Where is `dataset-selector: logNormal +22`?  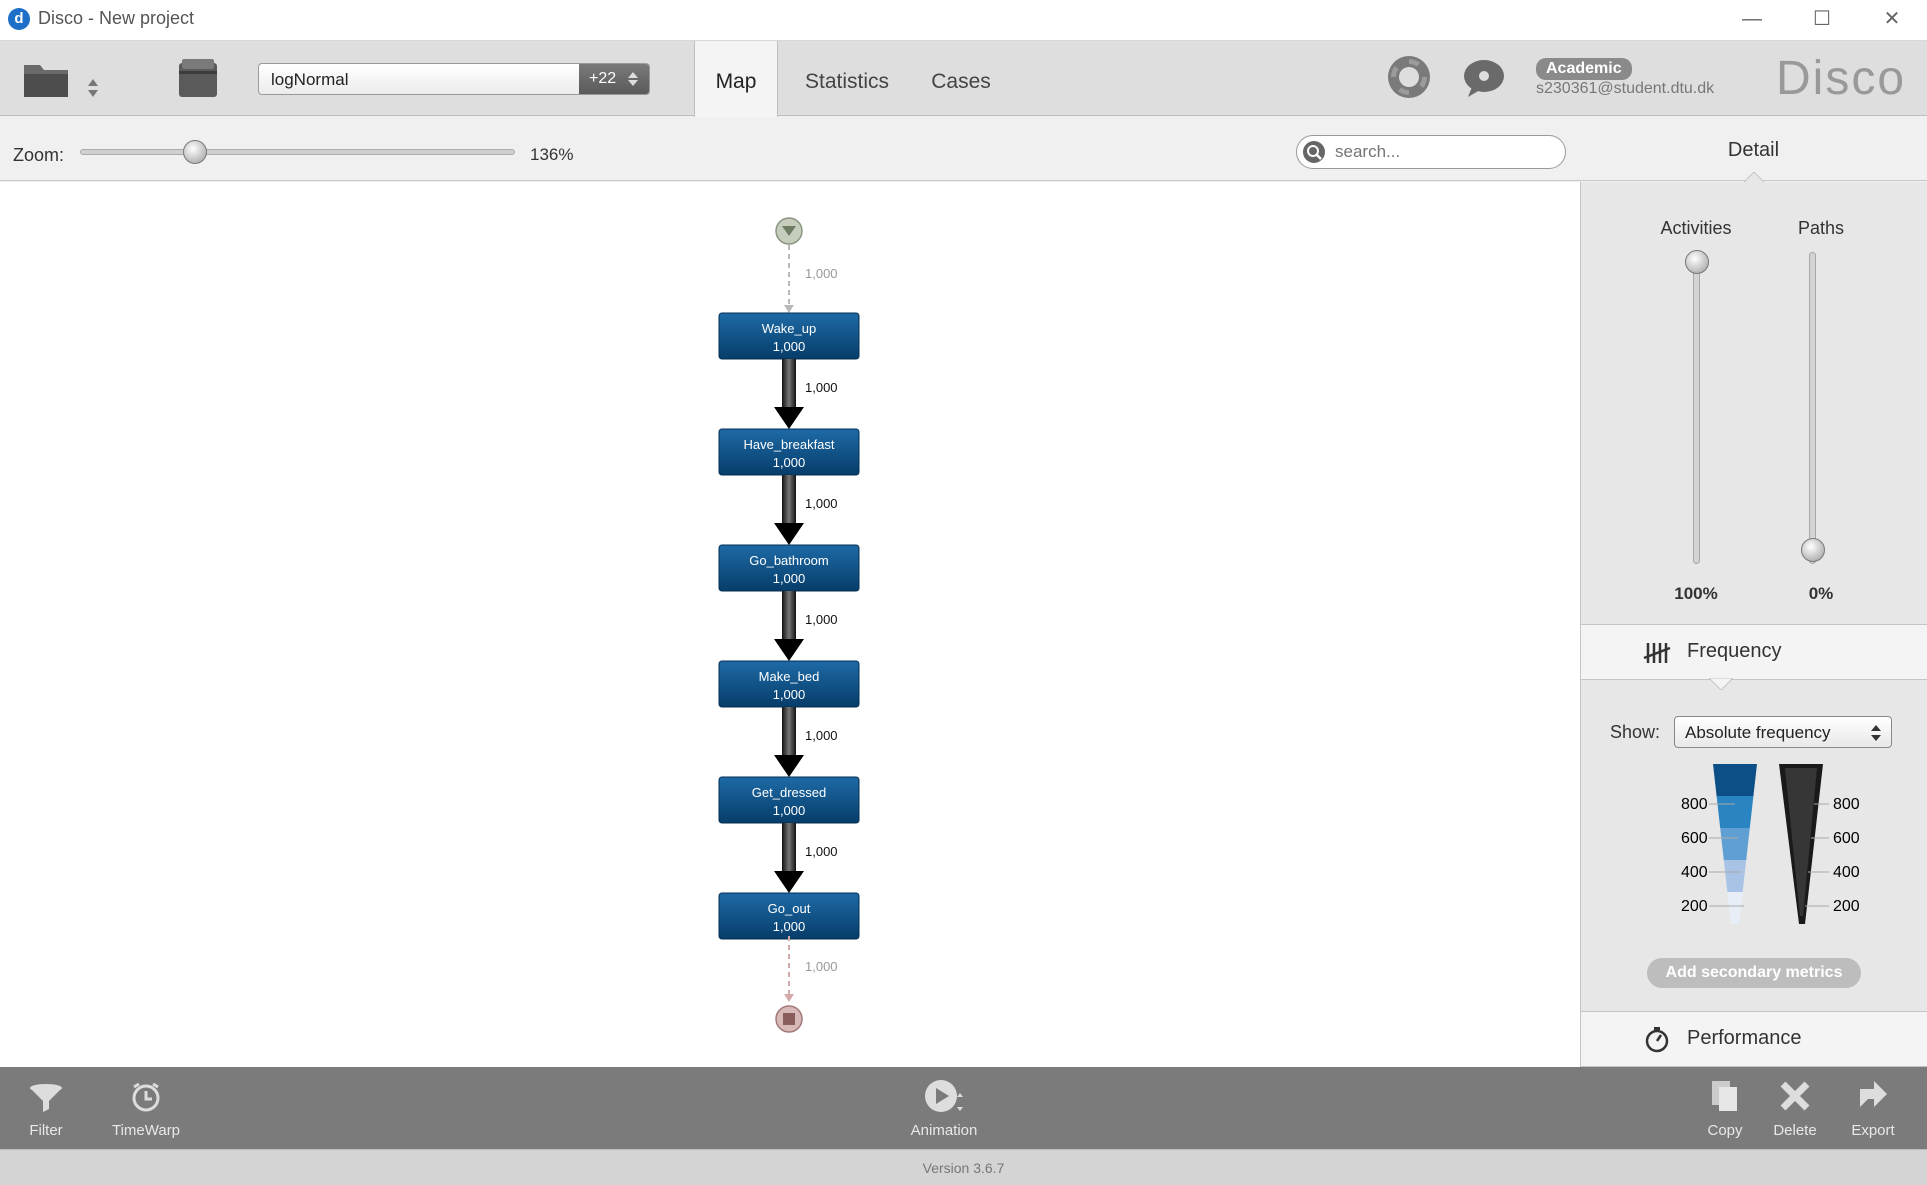
dataset-selector: logNormal +22 is located at coordinates (454, 79).